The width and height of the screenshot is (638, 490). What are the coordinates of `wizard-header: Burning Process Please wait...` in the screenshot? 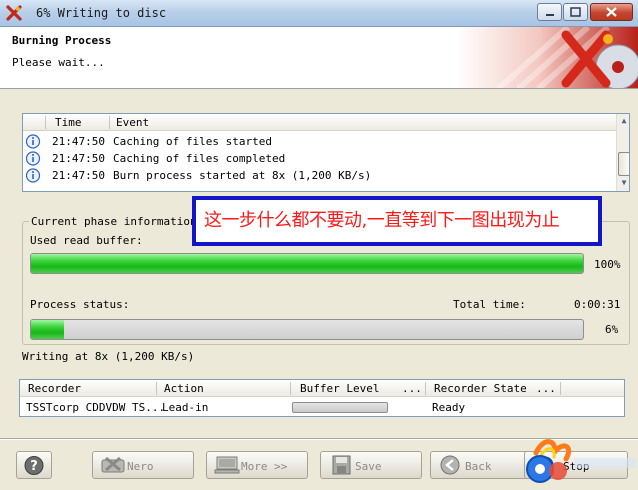 It's located at (319, 58).